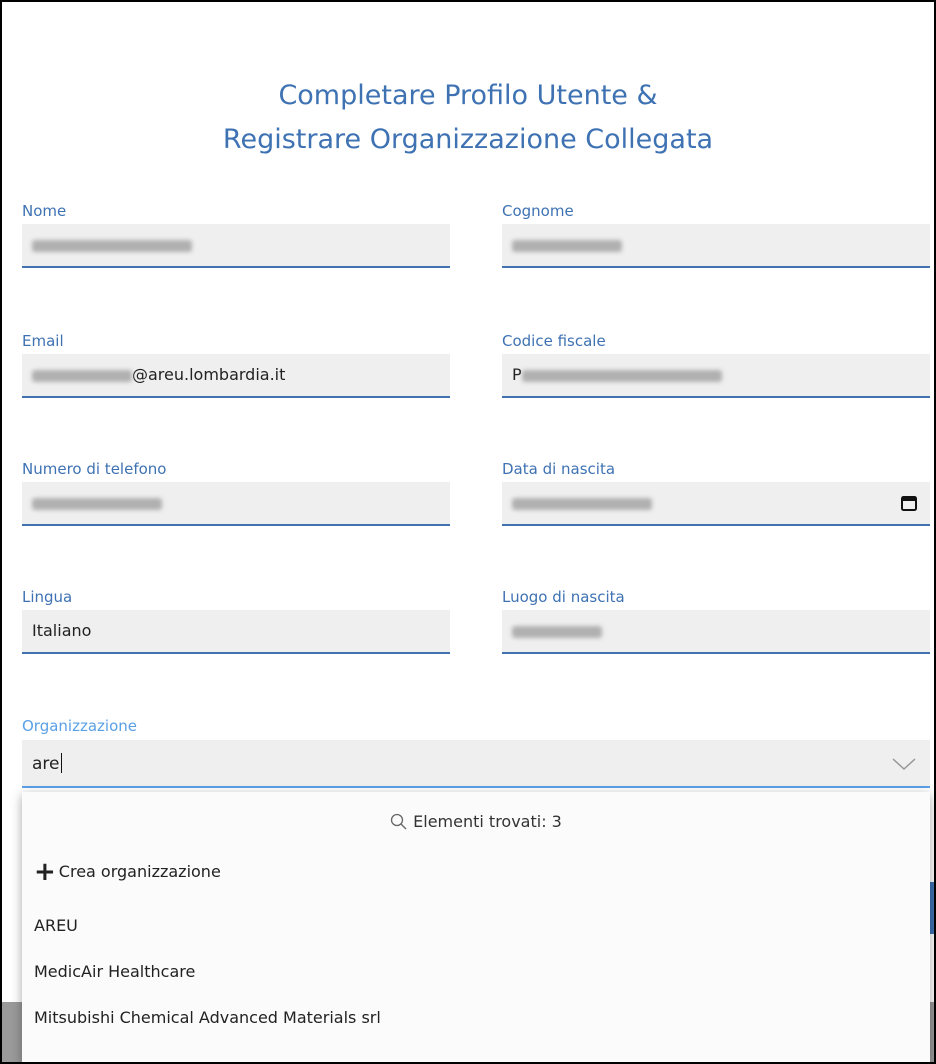 Image resolution: width=936 pixels, height=1064 pixels. I want to click on email-field: Email @areu.lombardia.it, so click(236, 367).